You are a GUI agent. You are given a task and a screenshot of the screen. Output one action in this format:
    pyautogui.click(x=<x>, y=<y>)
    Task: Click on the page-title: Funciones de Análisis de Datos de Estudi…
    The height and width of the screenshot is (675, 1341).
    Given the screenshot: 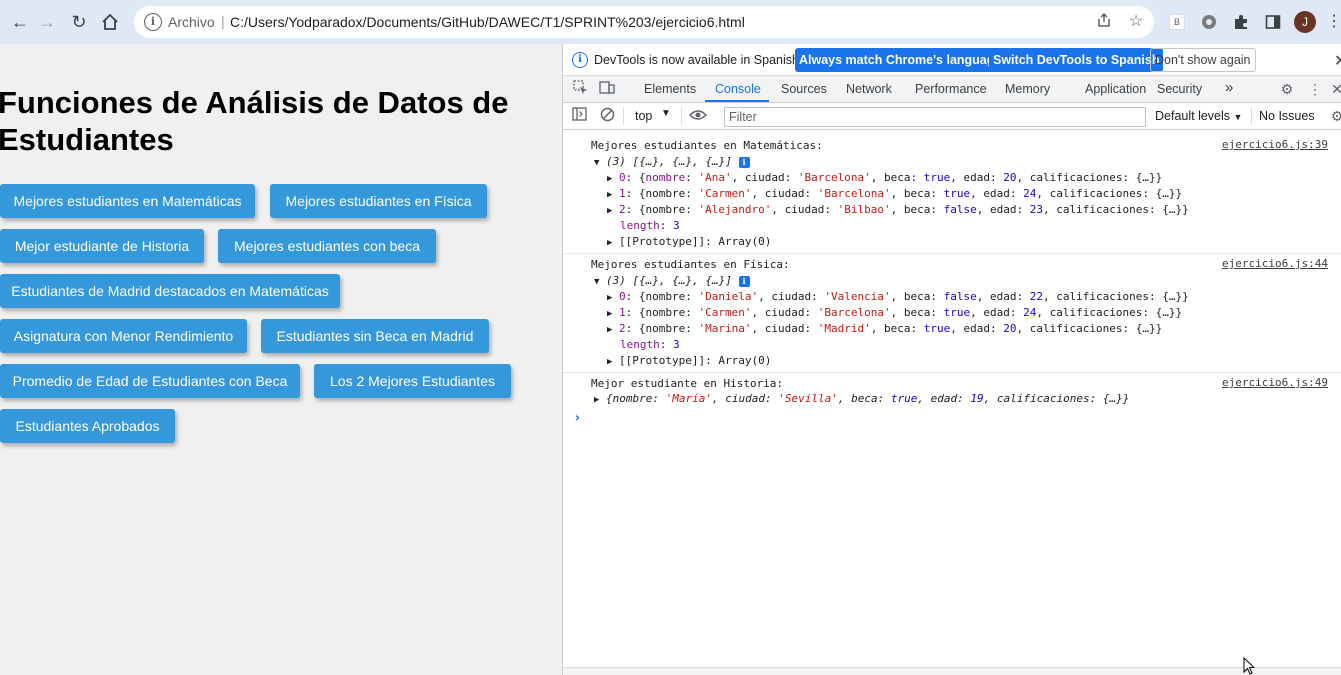 What is the action you would take?
    pyautogui.click(x=254, y=121)
    